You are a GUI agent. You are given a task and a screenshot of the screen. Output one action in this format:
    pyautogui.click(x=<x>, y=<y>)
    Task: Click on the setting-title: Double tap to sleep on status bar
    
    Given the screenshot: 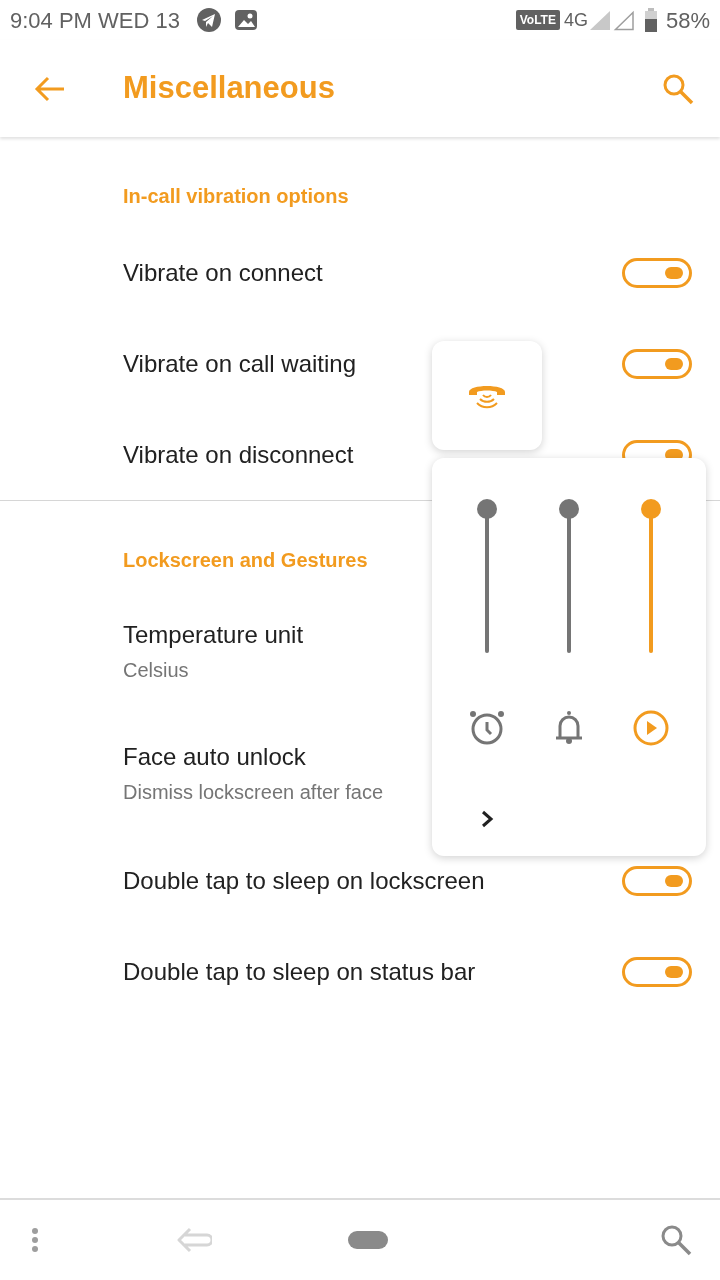 What is the action you would take?
    pyautogui.click(x=300, y=971)
    